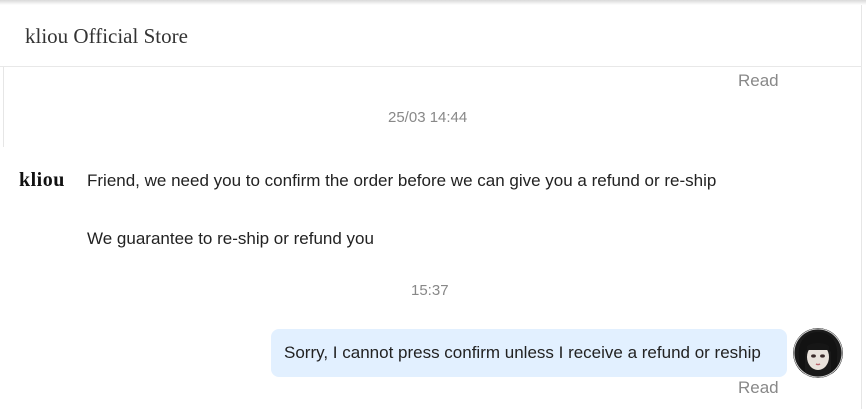 The image size is (866, 409). Describe the element at coordinates (230, 238) in the screenshot. I see `incoming-message: We guarantee to re-ship or refund you` at that location.